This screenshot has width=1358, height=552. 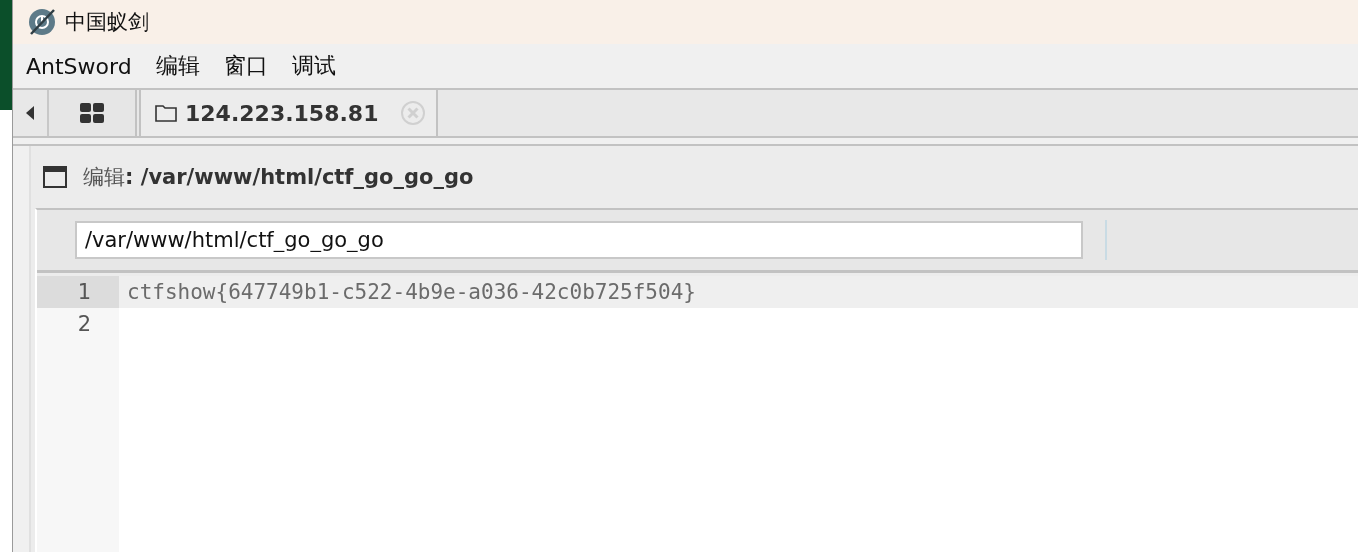 What do you see at coordinates (78, 292) in the screenshot?
I see `line-number: 1` at bounding box center [78, 292].